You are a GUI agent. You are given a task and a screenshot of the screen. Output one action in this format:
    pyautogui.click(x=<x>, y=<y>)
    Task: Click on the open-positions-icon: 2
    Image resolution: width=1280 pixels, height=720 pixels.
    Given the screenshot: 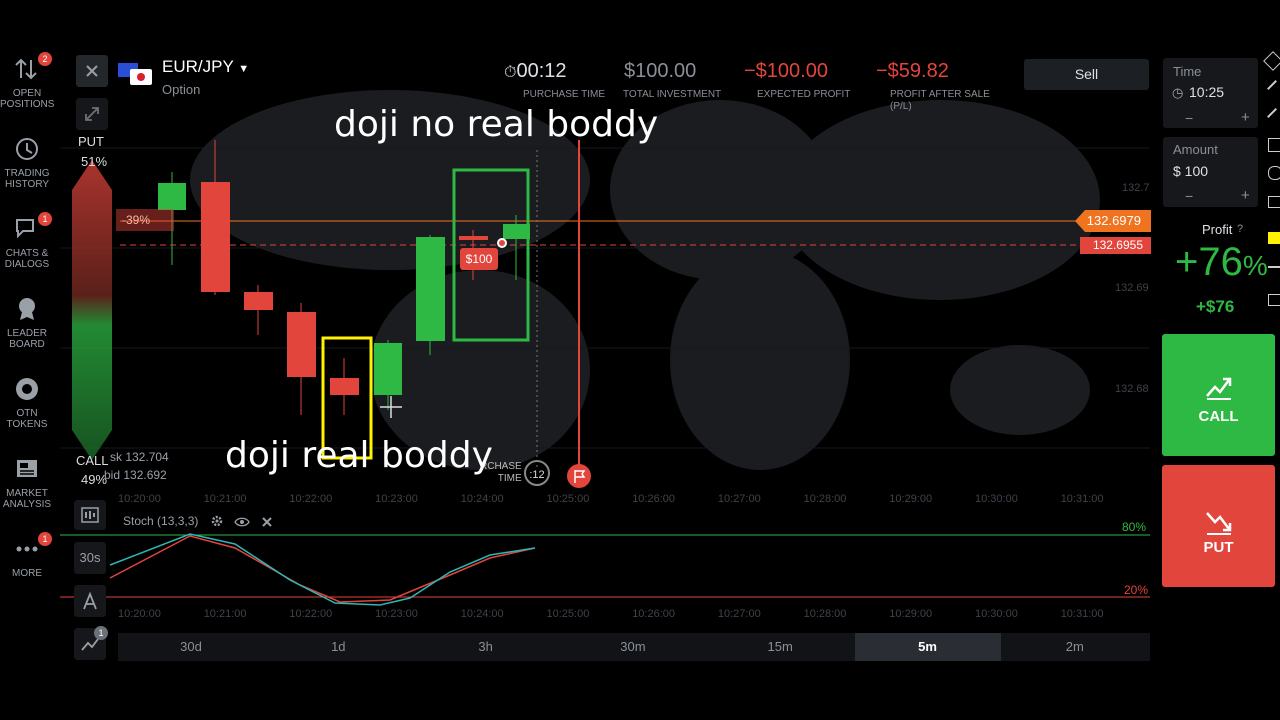 What is the action you would take?
    pyautogui.click(x=32, y=68)
    